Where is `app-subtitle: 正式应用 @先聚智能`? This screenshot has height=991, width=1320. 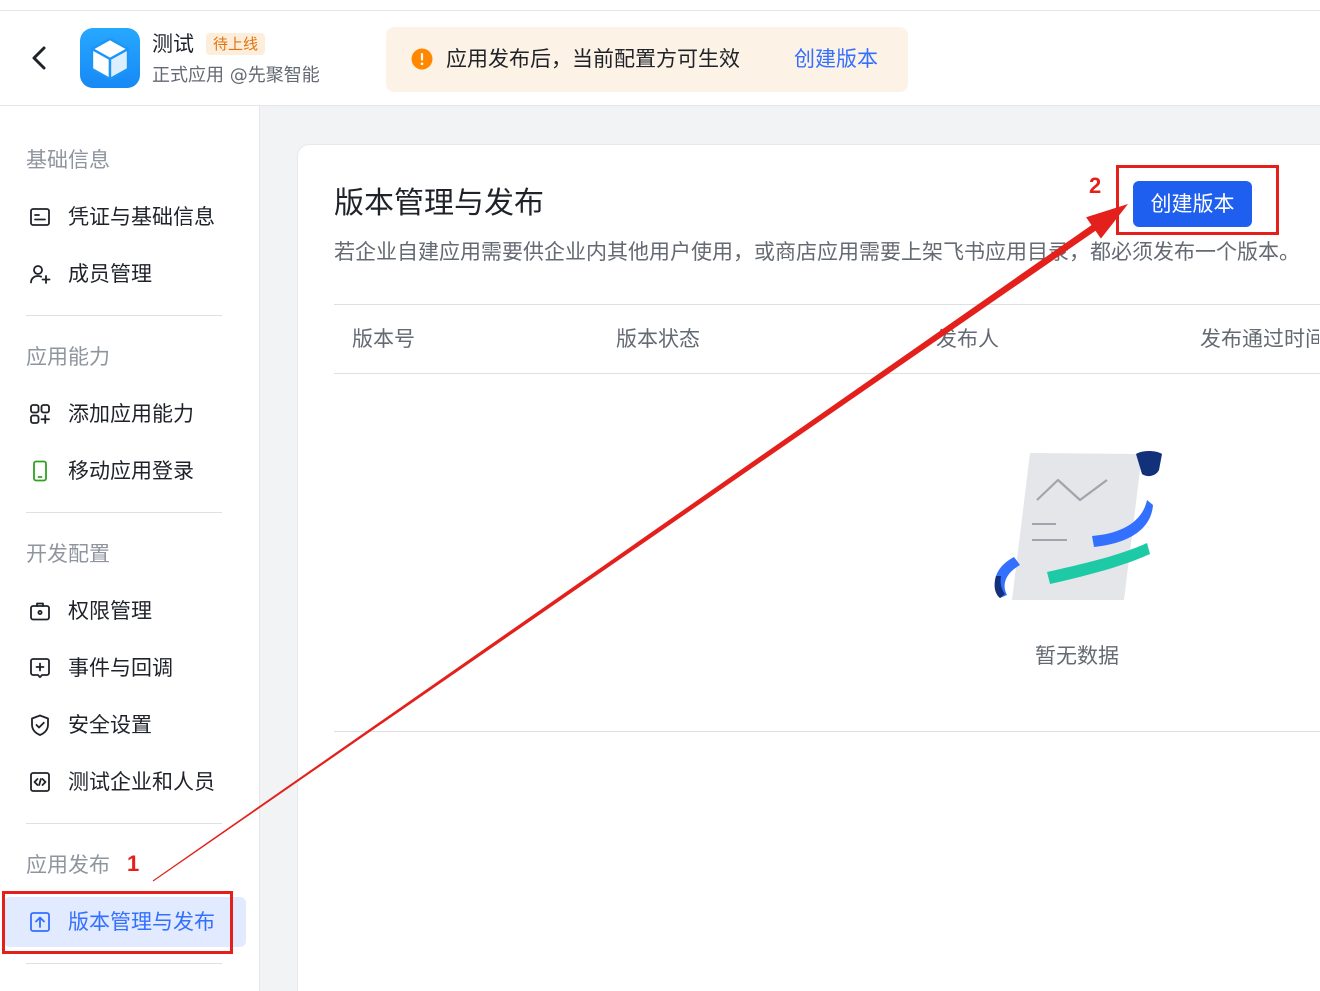 app-subtitle: 正式应用 @先聚智能 is located at coordinates (236, 75).